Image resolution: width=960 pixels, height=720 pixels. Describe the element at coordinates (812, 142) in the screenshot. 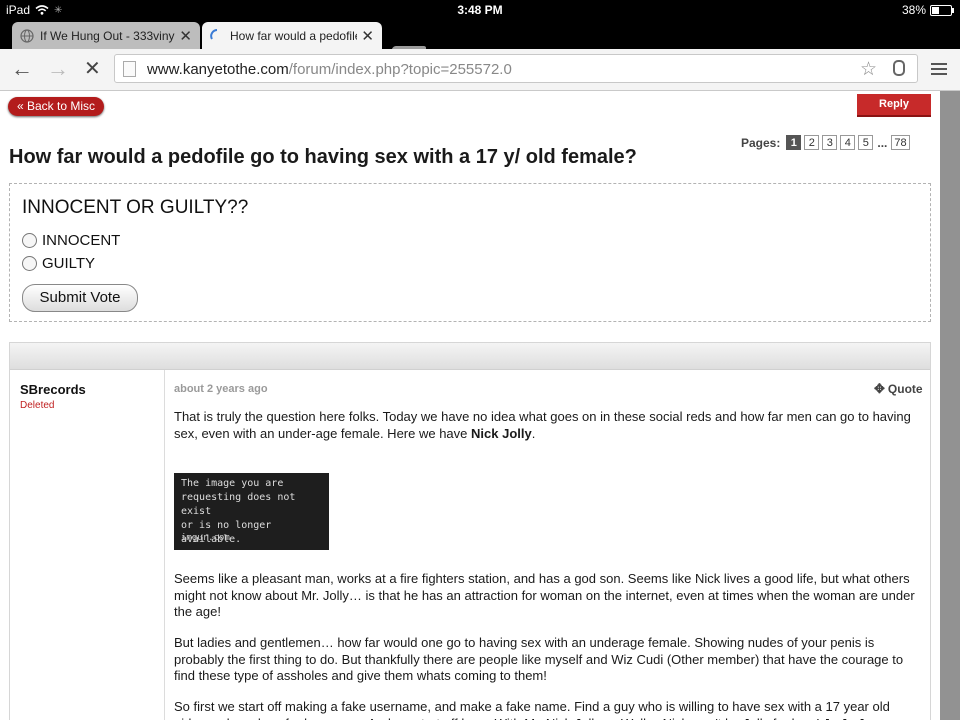

I see `page-link: 2` at that location.